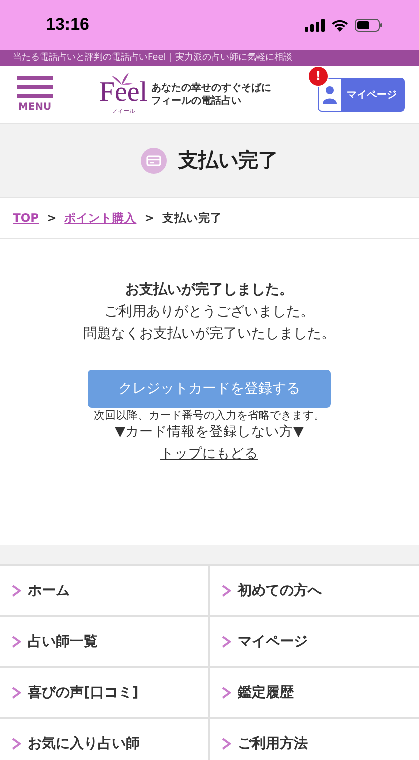 Image resolution: width=419 pixels, height=760 pixels. I want to click on register-note: 次回以降、カード番号の入力を省略できます。, so click(209, 415).